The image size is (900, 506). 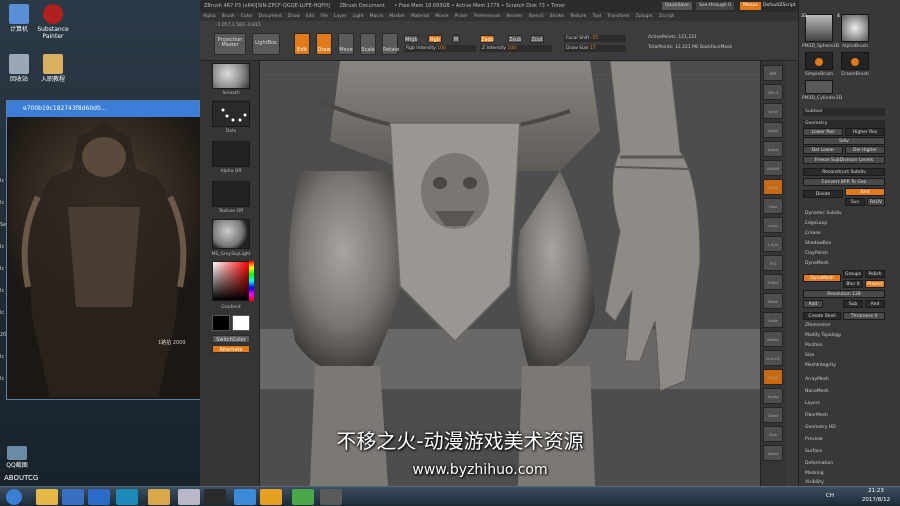 I want to click on menu-item-texture: Texture, so click(x=578, y=16).